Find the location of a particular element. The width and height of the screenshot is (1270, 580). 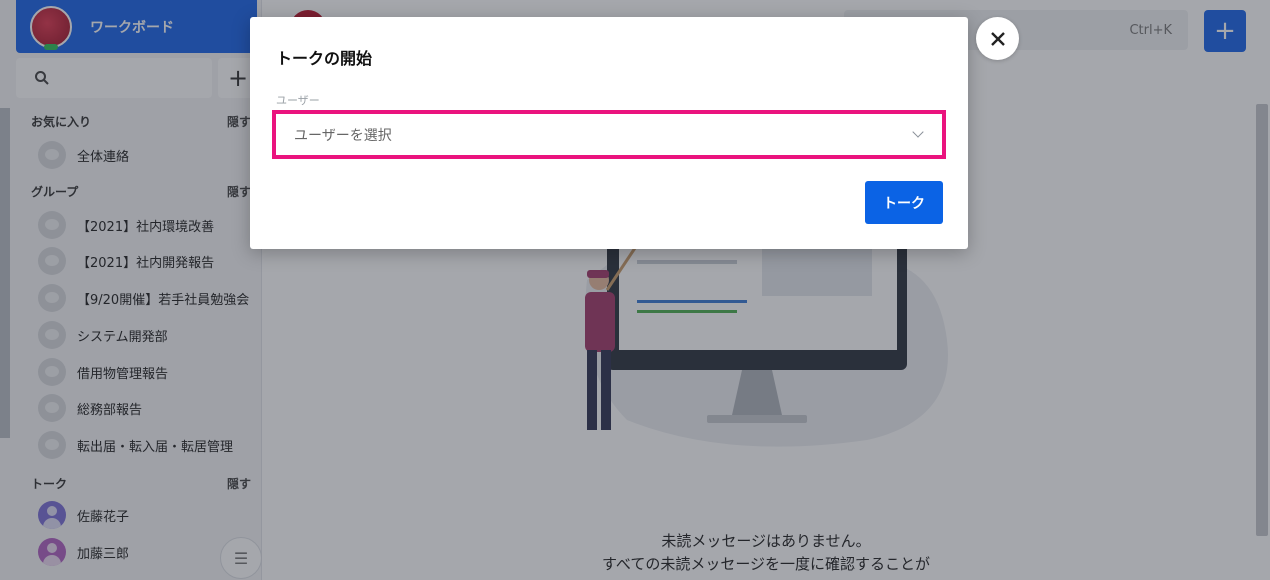

chevron-down-icon is located at coordinates (918, 132).